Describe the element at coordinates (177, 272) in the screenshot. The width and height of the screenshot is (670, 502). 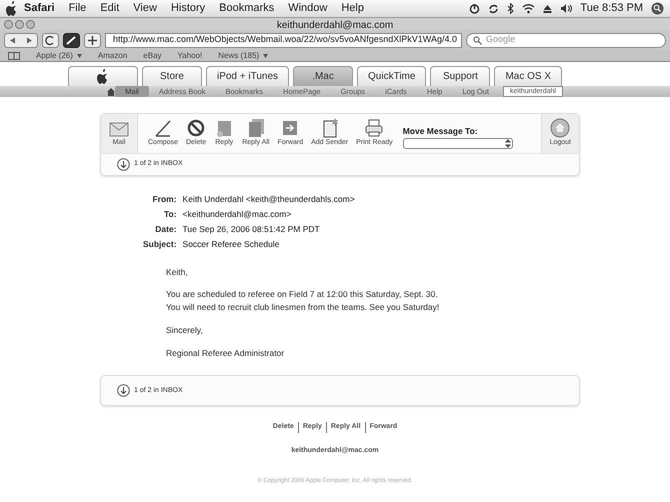
I see `message-paragraph: Keith,` at that location.